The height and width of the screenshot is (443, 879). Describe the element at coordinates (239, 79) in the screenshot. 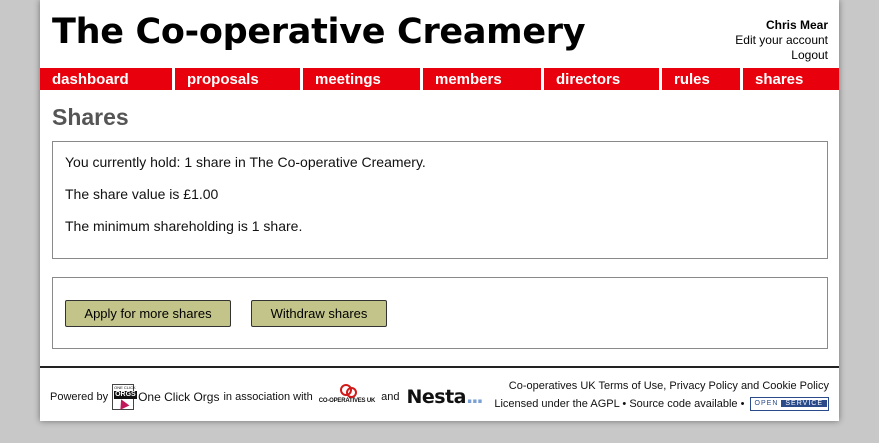

I see `nav-tab-proposals: proposals` at that location.